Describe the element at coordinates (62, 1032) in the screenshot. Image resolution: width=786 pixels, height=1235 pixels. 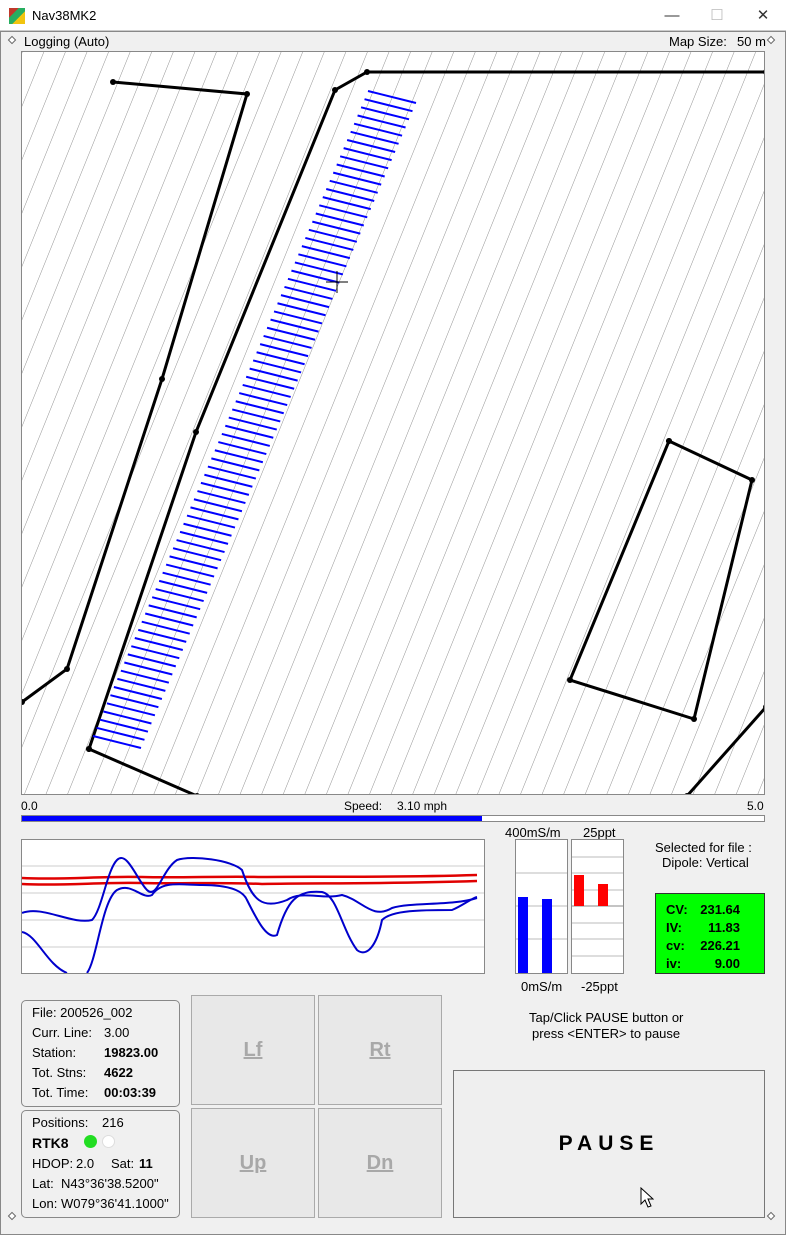
I see `curr-line-label: Curr. Line:` at that location.